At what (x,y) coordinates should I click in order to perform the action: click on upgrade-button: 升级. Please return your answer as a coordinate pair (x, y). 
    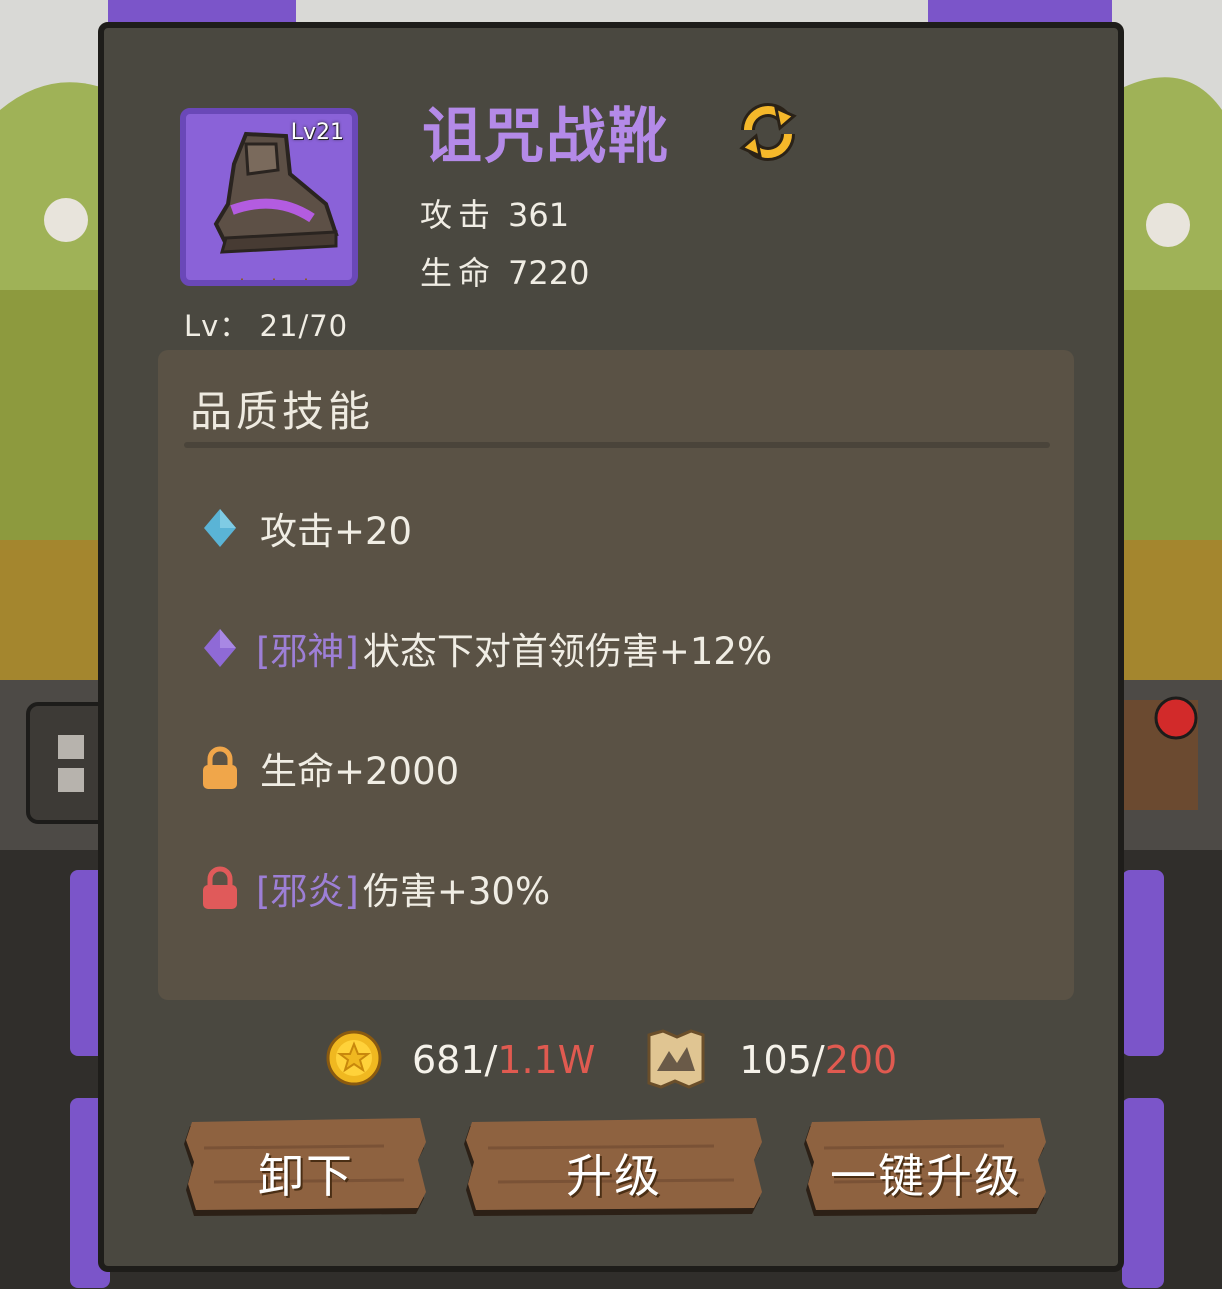
    Looking at the image, I should click on (614, 1168).